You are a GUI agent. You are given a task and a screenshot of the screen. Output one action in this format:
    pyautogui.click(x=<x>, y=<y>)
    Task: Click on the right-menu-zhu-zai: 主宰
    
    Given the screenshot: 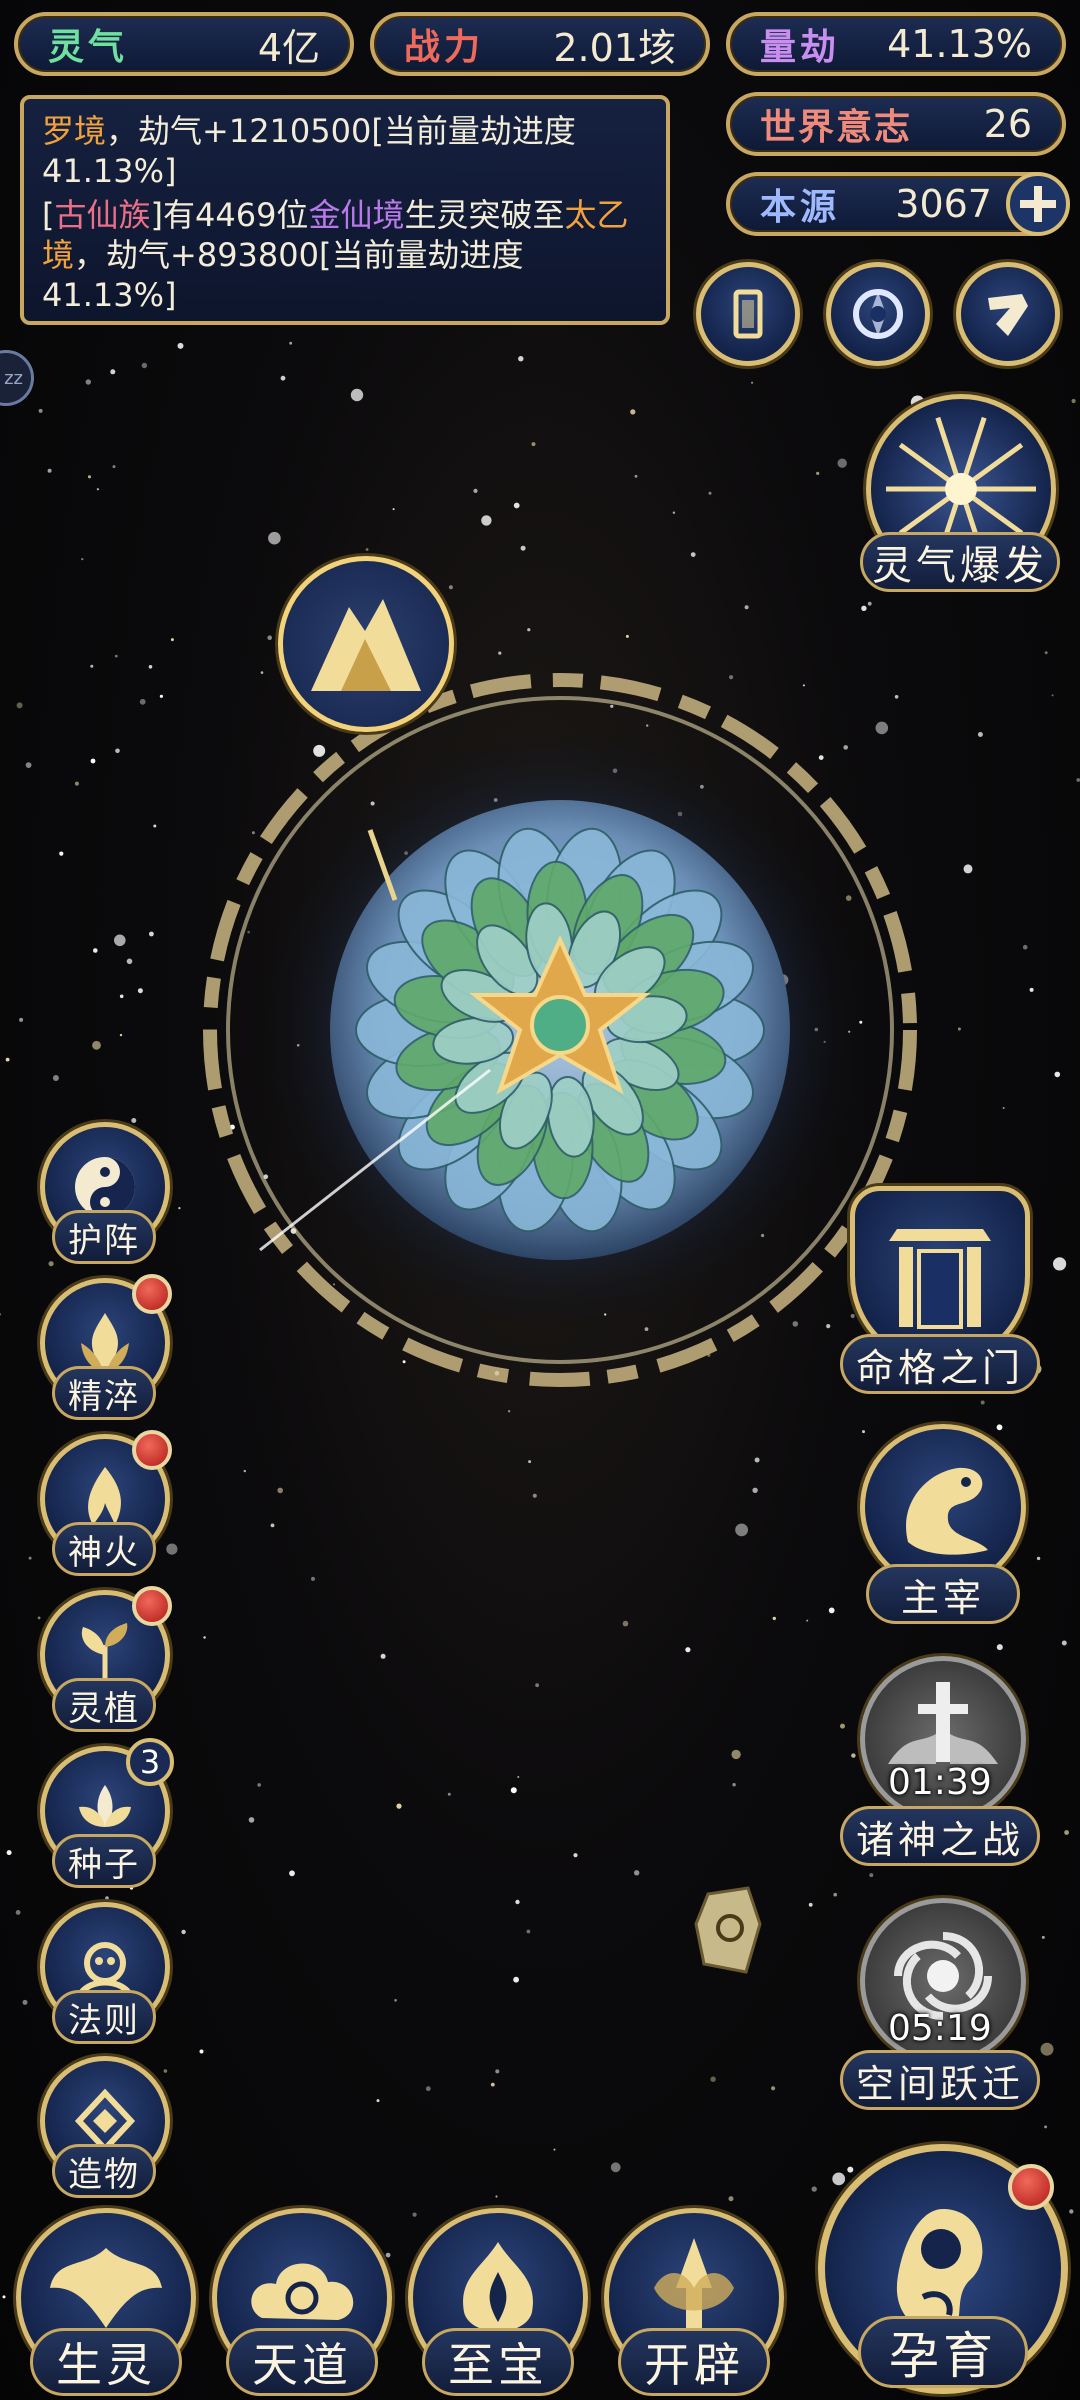 What is the action you would take?
    pyautogui.click(x=940, y=1529)
    